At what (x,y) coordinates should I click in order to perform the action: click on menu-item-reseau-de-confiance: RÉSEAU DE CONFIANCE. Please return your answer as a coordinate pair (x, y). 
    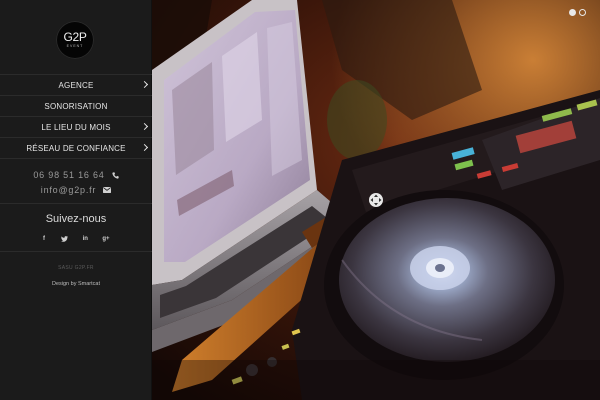
    Looking at the image, I should click on (76, 148).